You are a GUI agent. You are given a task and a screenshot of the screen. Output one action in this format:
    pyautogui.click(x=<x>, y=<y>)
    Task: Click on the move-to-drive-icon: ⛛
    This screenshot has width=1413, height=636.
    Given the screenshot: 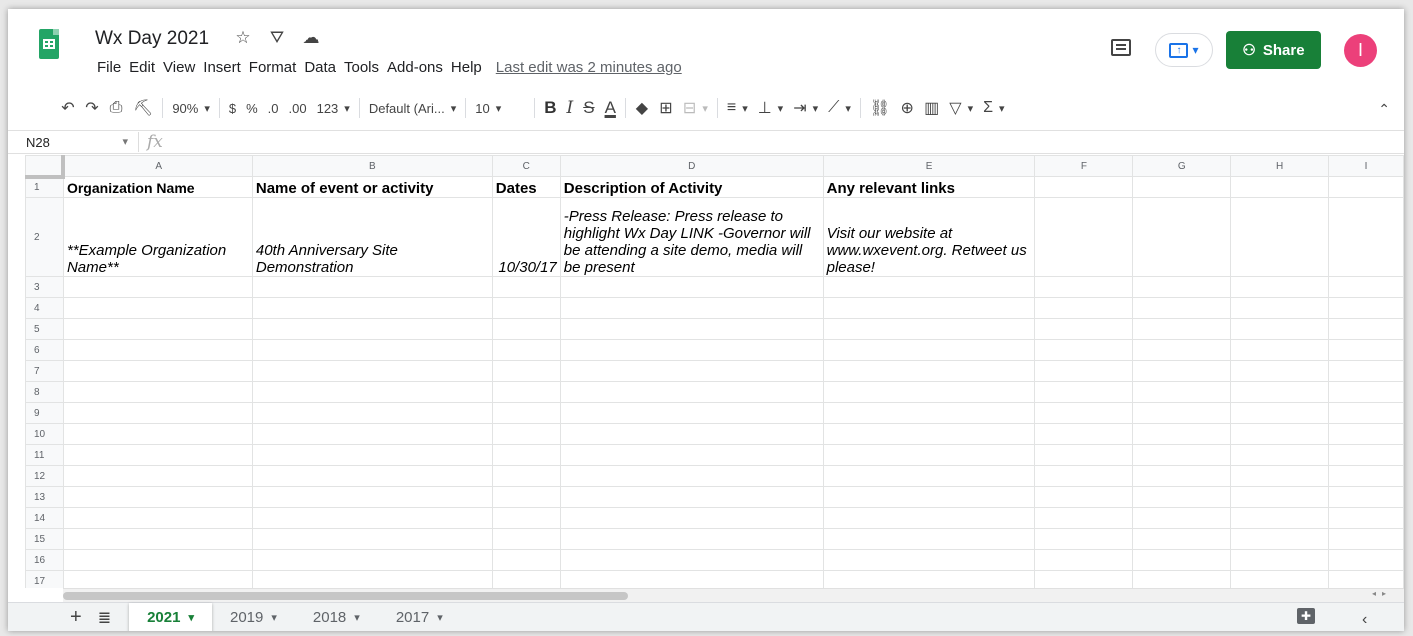 What is the action you would take?
    pyautogui.click(x=277, y=38)
    